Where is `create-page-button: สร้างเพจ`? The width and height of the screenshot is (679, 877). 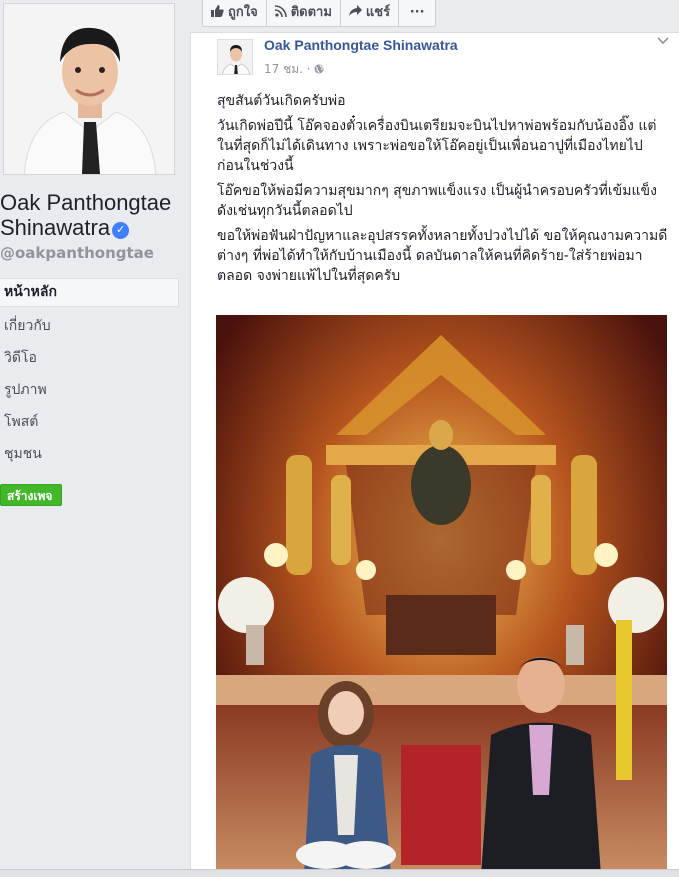
create-page-button: สร้างเพจ is located at coordinates (31, 495).